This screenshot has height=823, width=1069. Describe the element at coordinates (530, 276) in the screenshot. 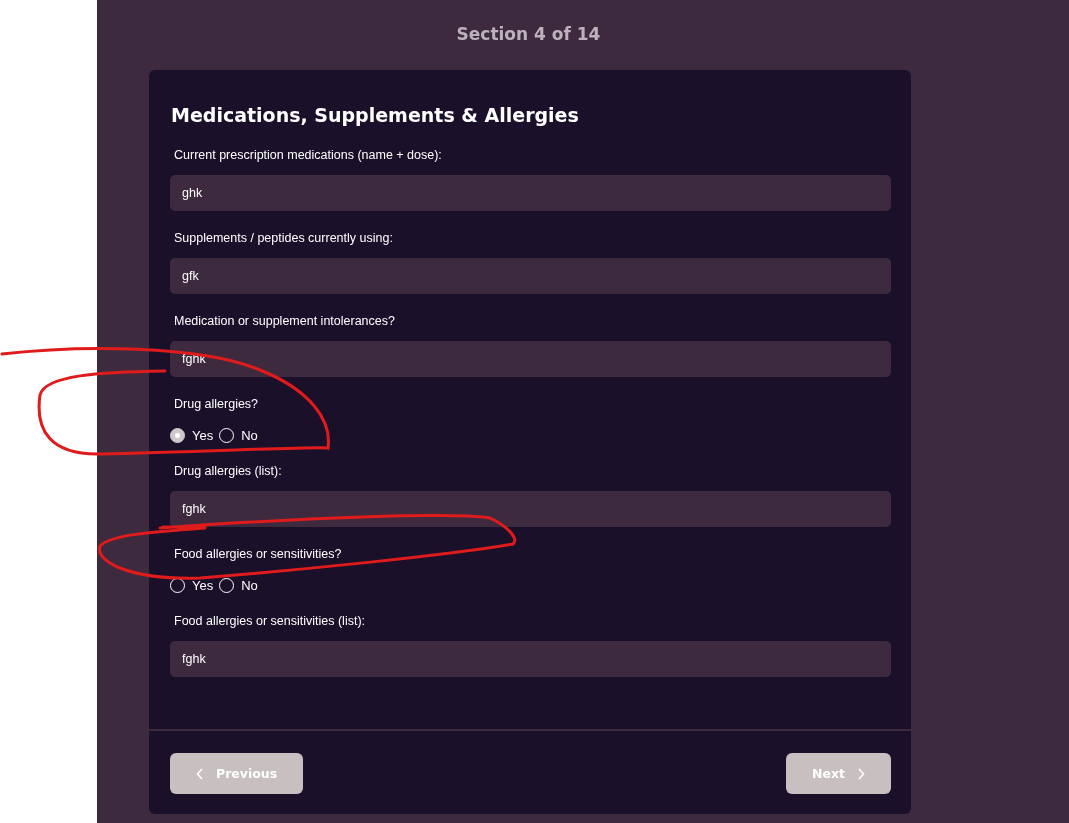

I see `input-field: gfk` at that location.